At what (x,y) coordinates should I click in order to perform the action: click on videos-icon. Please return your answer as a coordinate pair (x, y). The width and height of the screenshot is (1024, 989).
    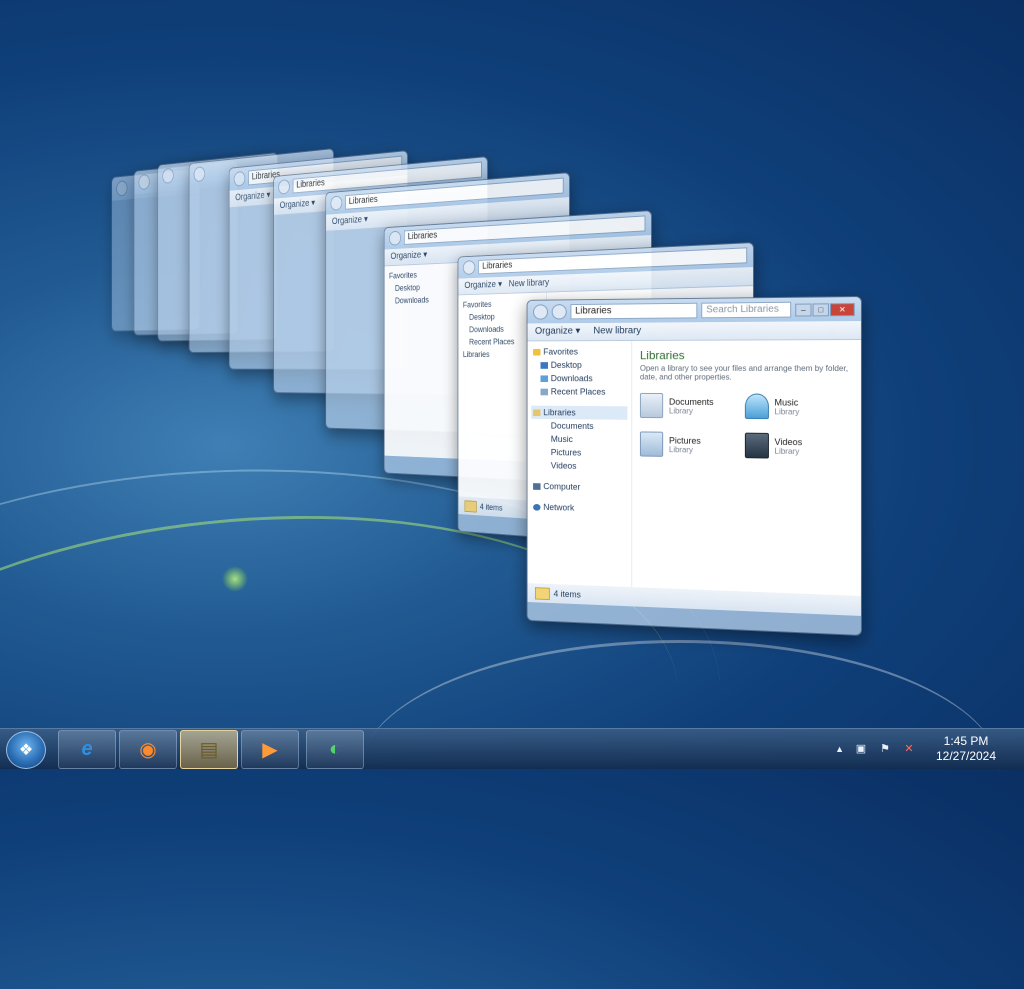
    Looking at the image, I should click on (544, 465).